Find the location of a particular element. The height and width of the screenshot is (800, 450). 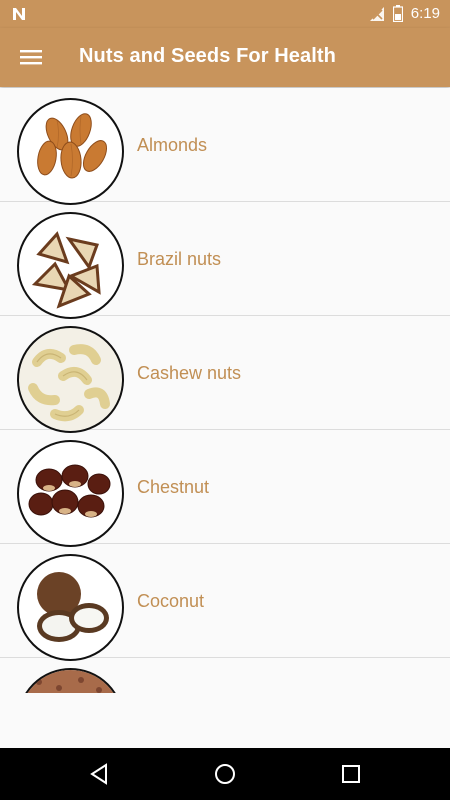

home-icon is located at coordinates (225, 774).